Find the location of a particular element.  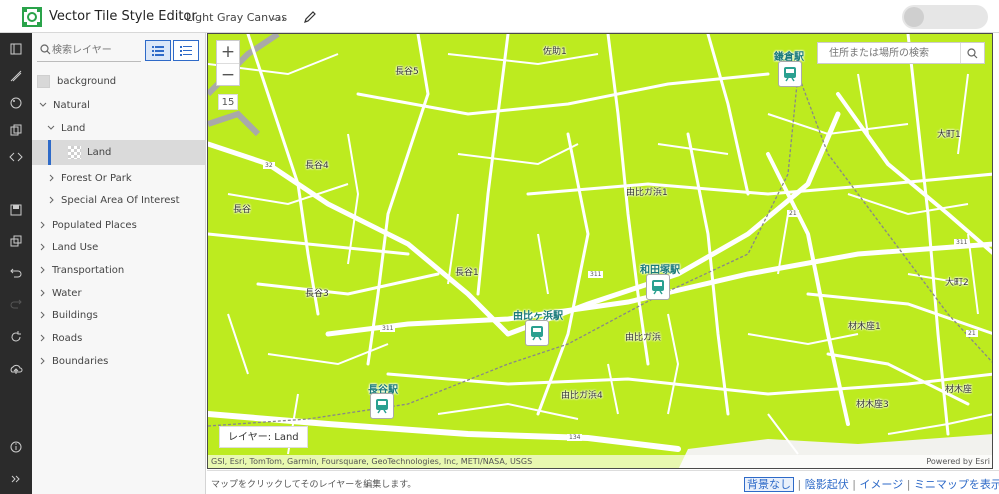

layer-label: Populated Places is located at coordinates (94, 225).